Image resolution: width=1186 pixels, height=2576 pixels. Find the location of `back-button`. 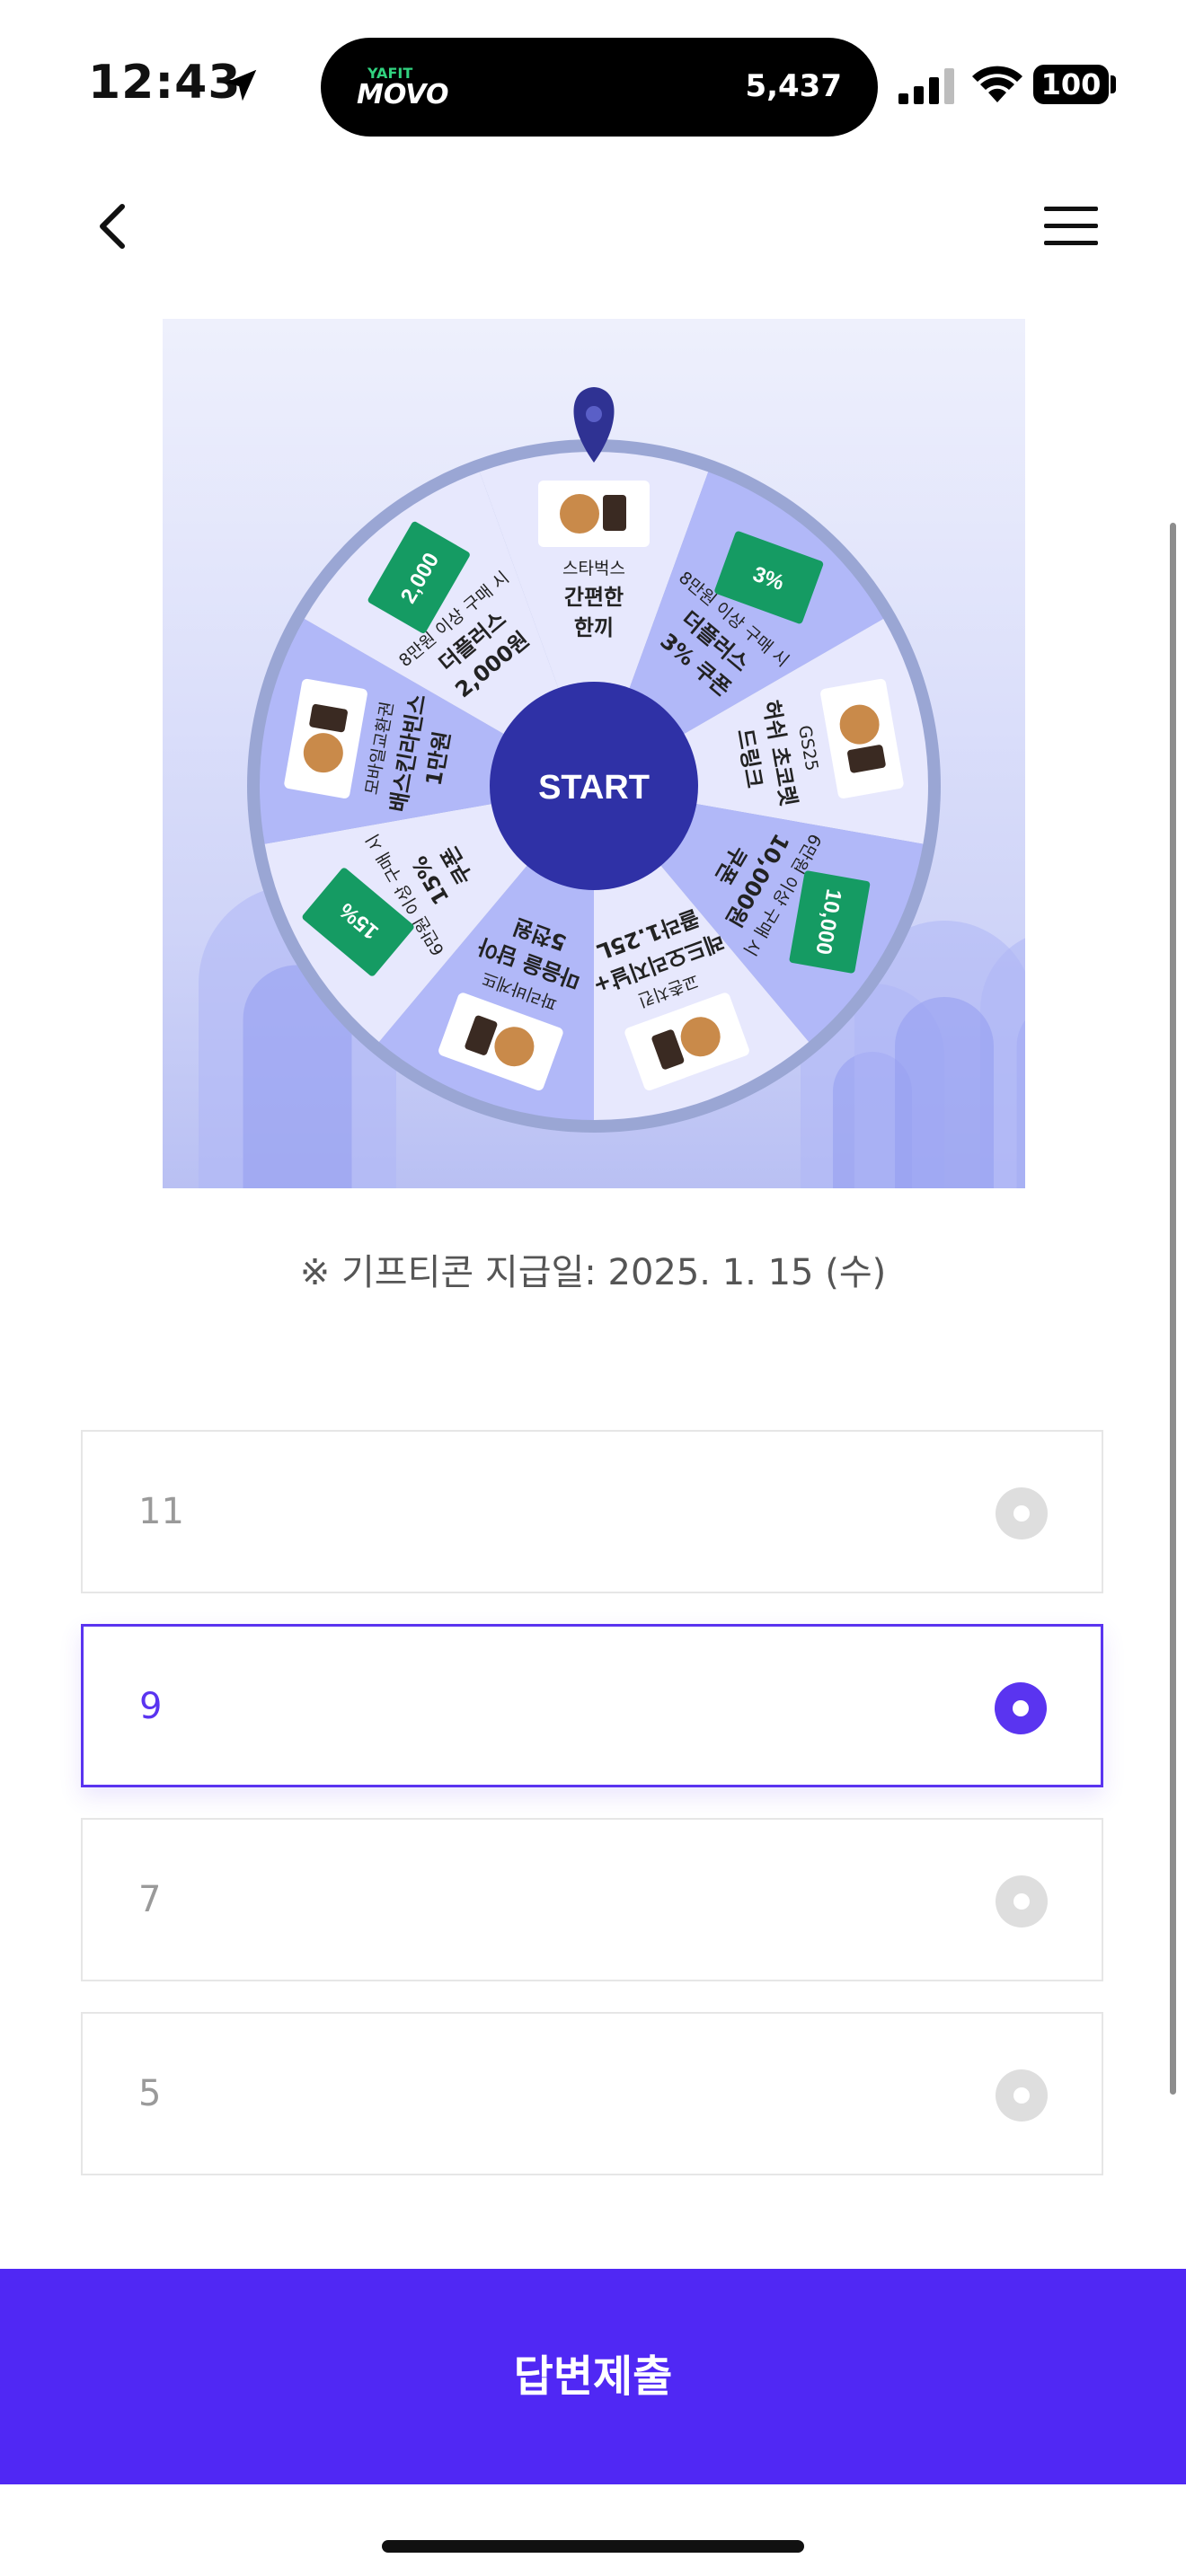

back-button is located at coordinates (112, 226).